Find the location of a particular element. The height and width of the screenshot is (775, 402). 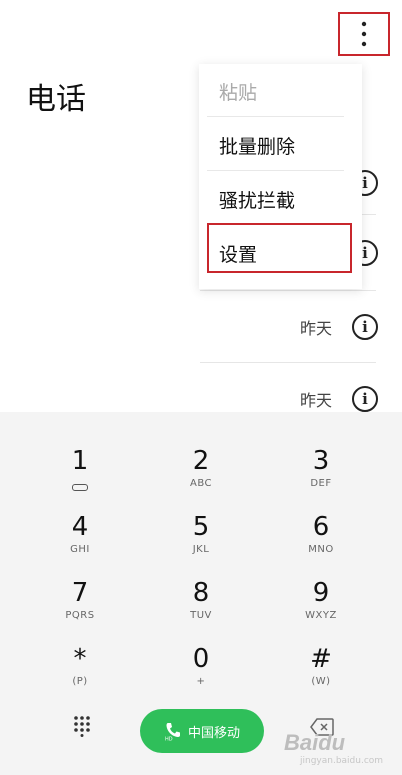

key-1: 1 is located at coordinates (80, 478).